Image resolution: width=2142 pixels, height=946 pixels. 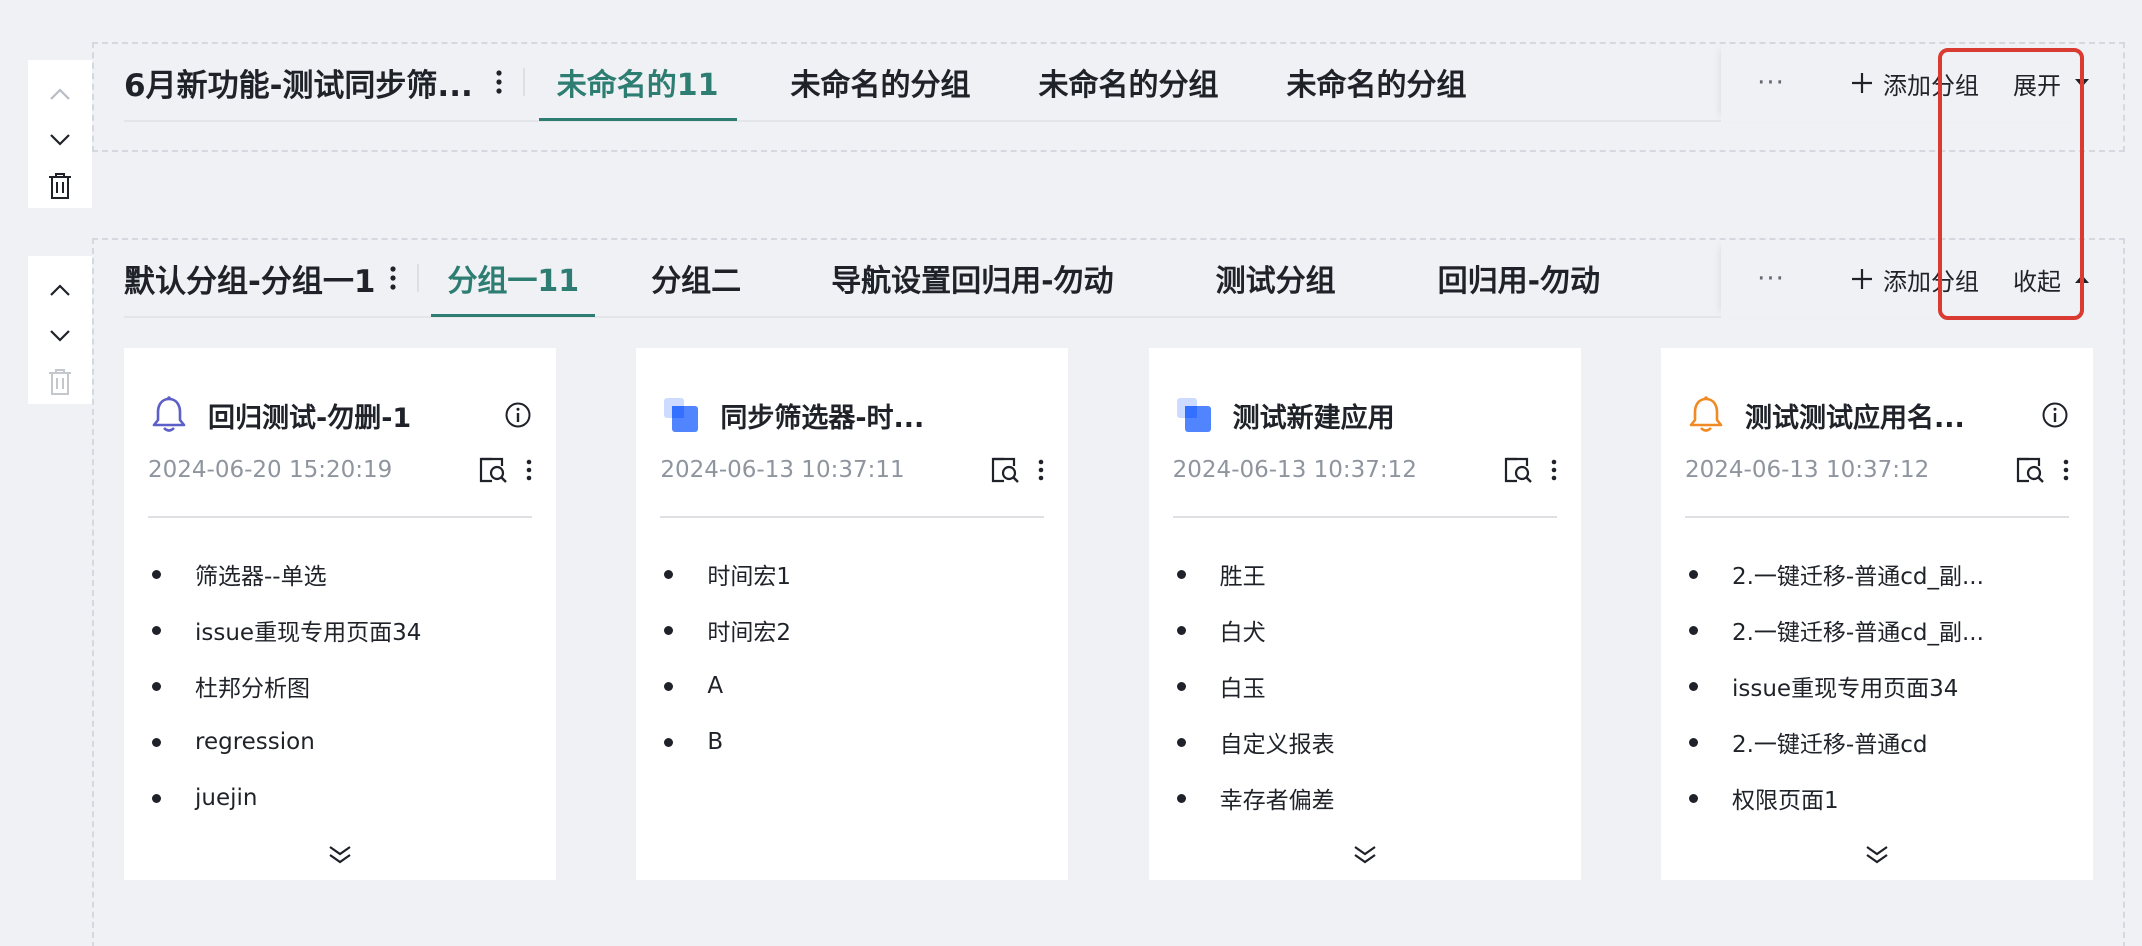 What do you see at coordinates (972, 278) in the screenshot?
I see `tab-nav-settings: 导航设置回归用-勿动` at bounding box center [972, 278].